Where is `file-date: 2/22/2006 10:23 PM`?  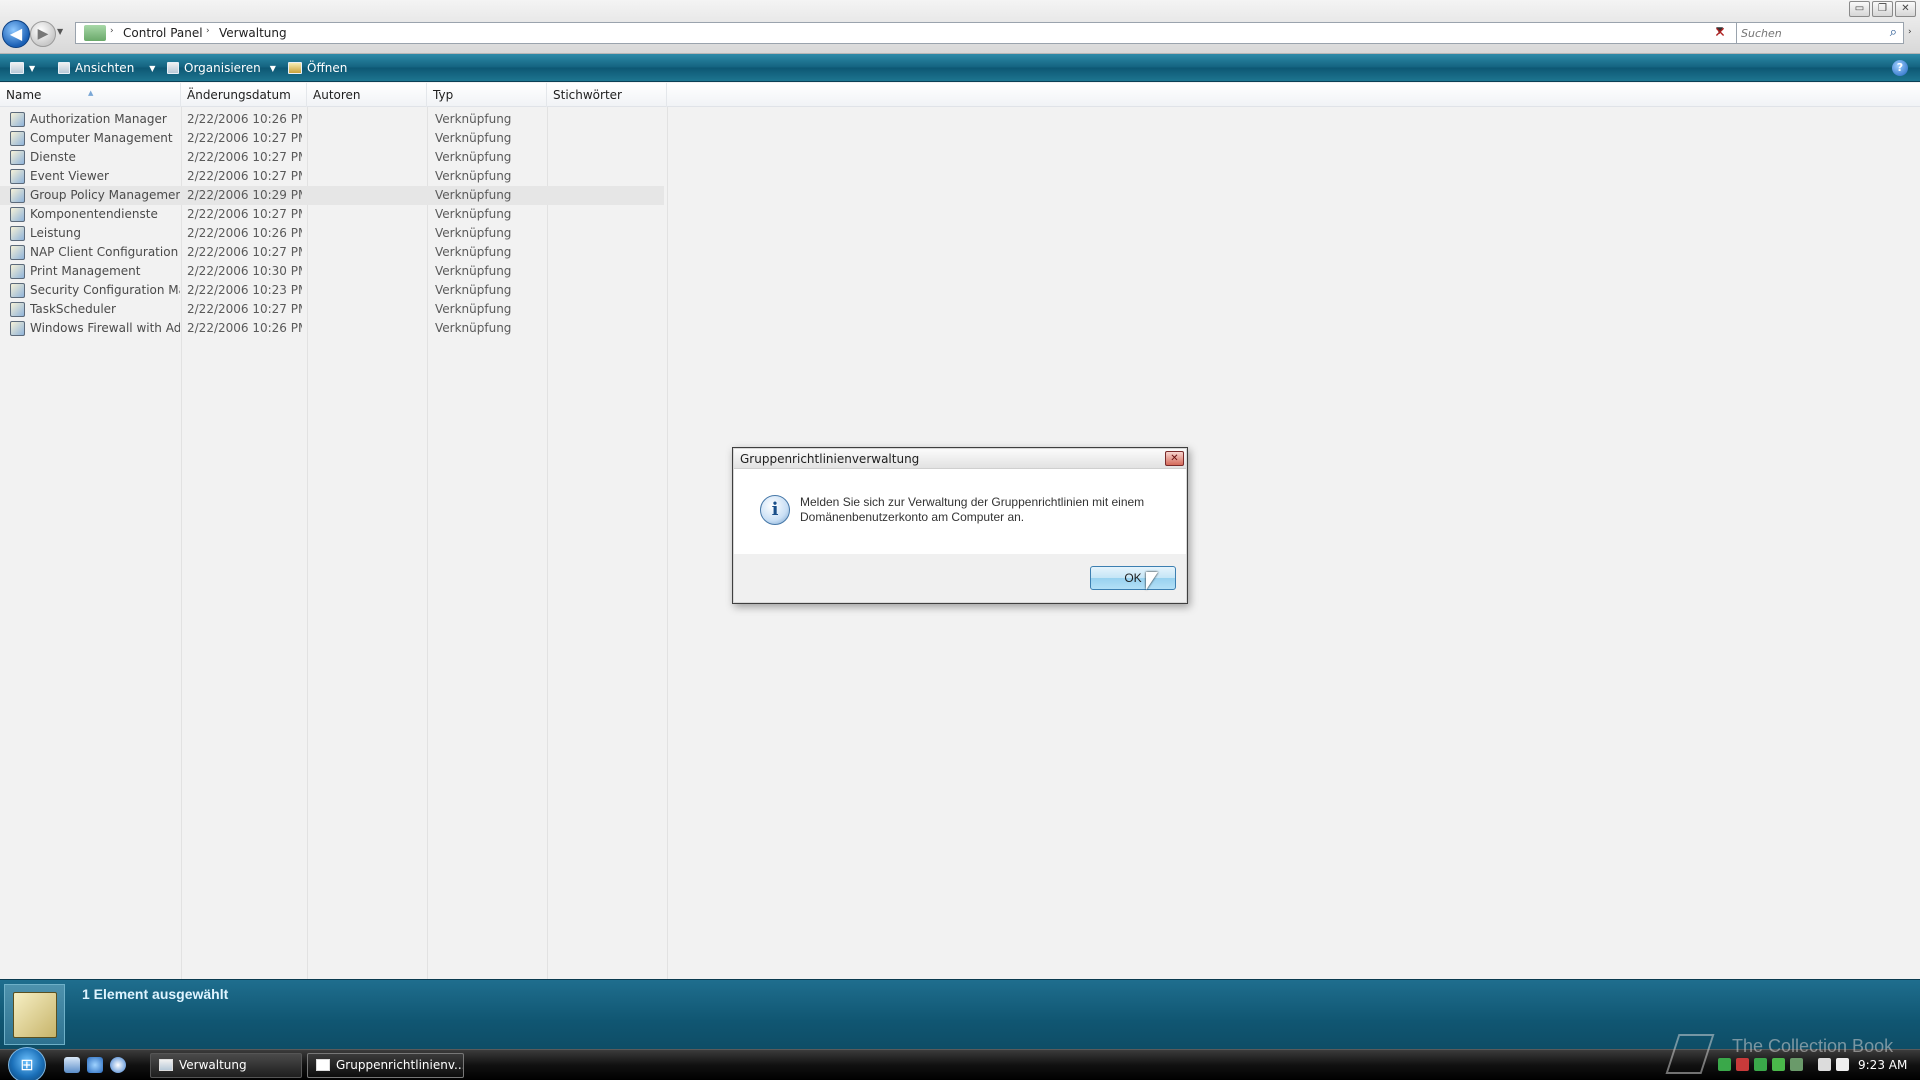 file-date: 2/22/2006 10:23 PM is located at coordinates (244, 290).